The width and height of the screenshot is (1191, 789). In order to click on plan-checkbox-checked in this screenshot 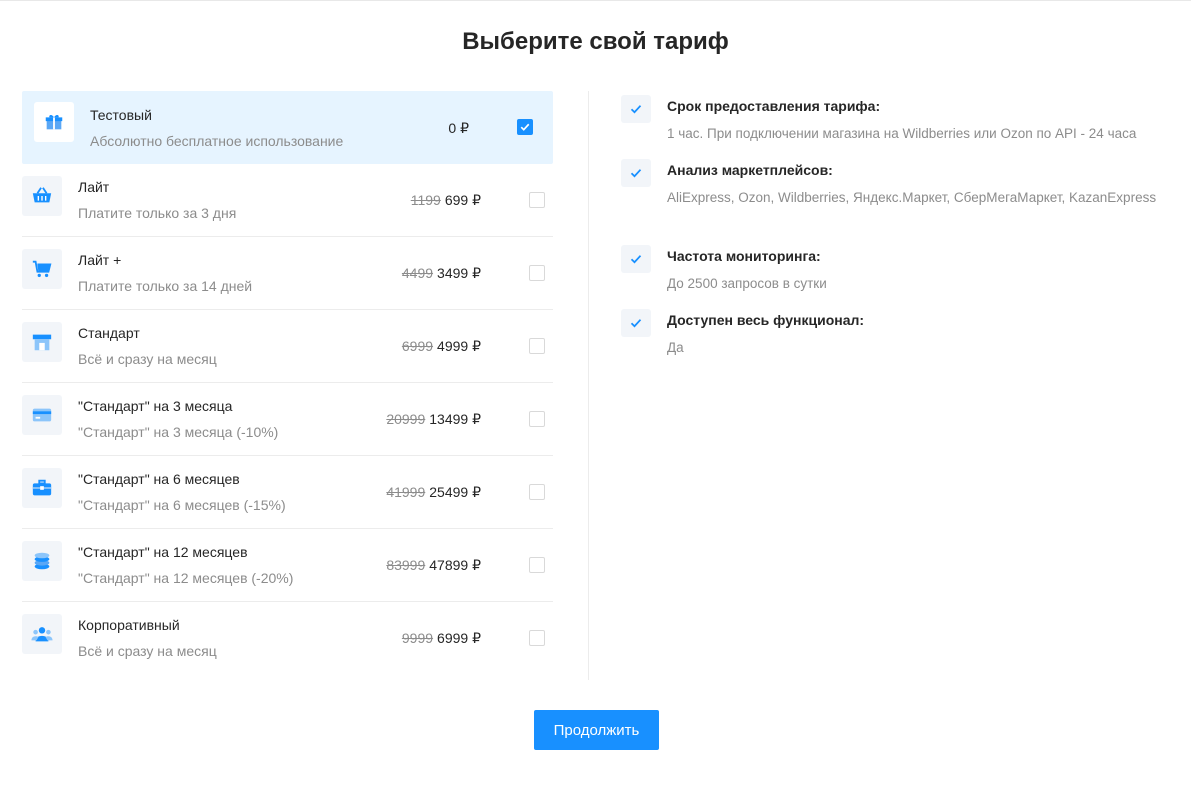, I will do `click(525, 127)`.